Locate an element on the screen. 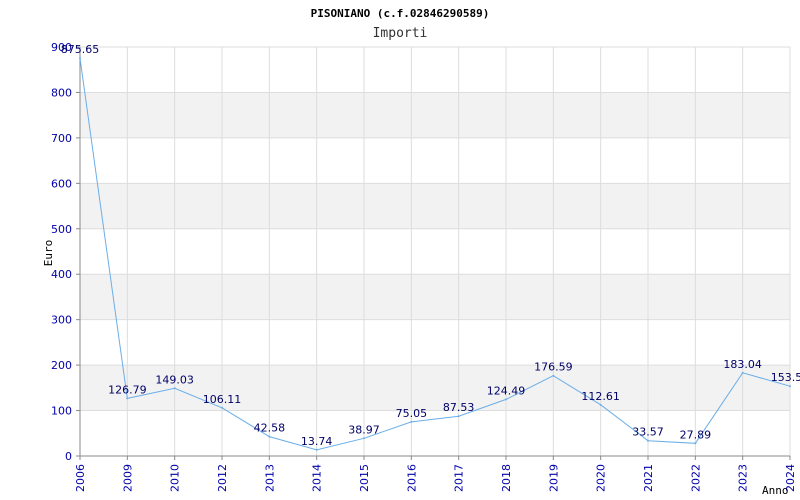 The image size is (800, 500). chart-subtitle: Importi is located at coordinates (400, 33).